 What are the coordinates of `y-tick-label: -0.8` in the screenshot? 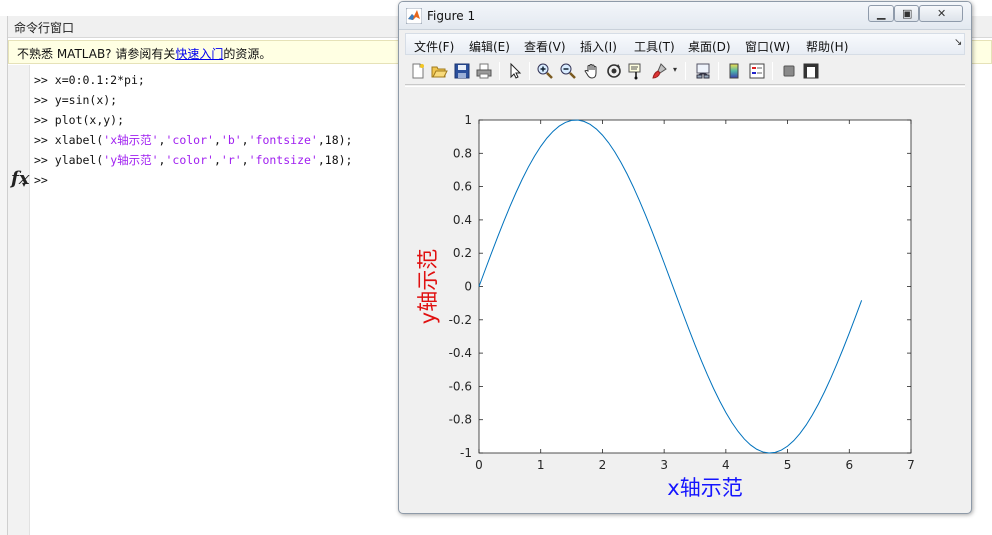 It's located at (460, 420).